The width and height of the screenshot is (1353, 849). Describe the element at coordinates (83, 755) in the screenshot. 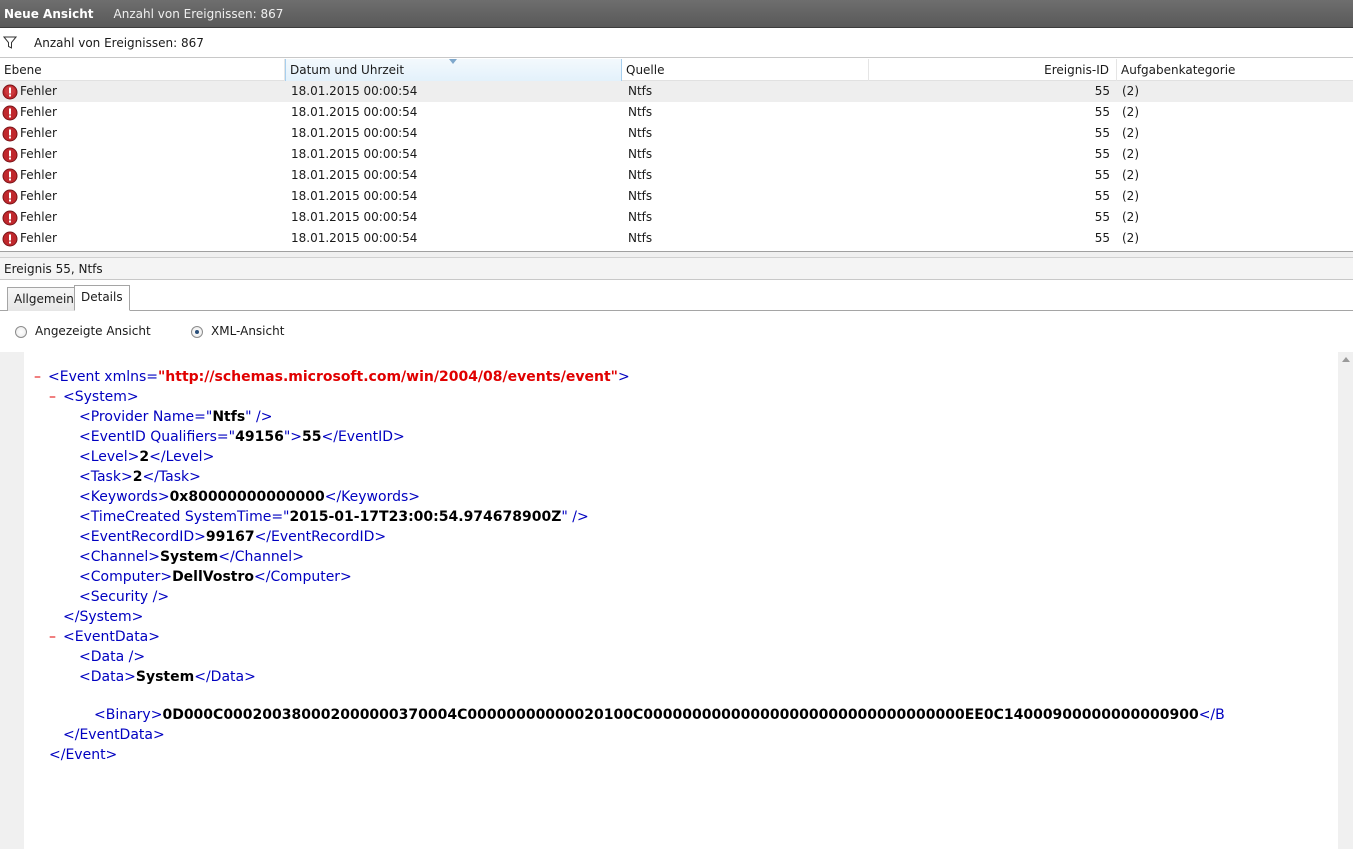

I see `xml-line-event-close: </Event>` at that location.